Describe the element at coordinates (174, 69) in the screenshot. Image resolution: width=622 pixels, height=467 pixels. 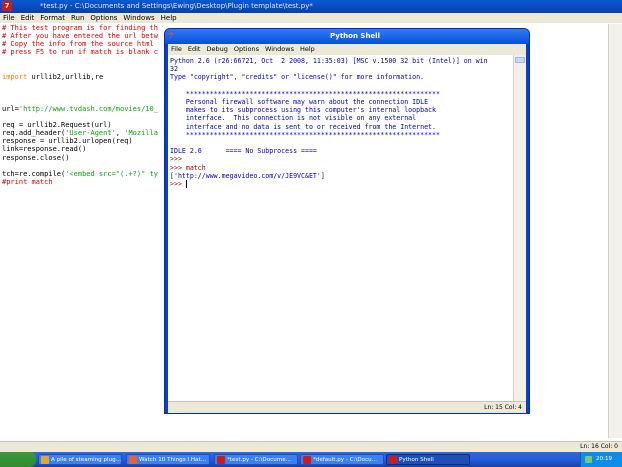
I see `shell-line-text: 32` at that location.